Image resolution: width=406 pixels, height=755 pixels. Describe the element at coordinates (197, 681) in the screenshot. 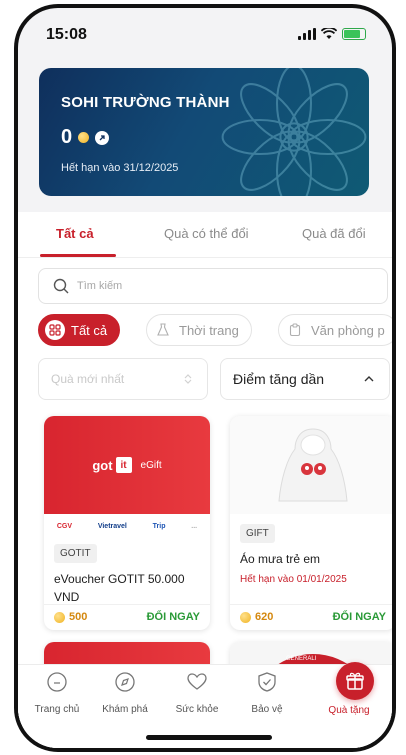

I see `heart-icon` at that location.